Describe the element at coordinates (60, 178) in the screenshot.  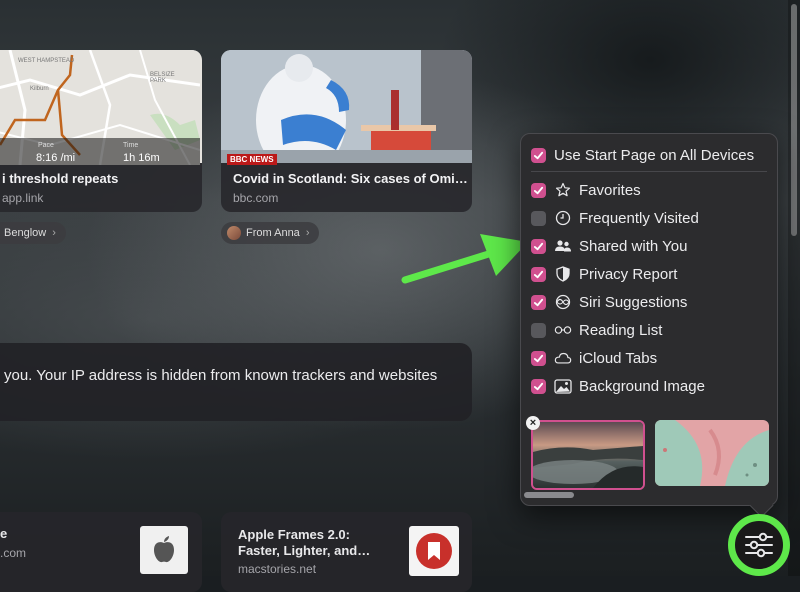
I see `card-title: i threshold repeats` at that location.